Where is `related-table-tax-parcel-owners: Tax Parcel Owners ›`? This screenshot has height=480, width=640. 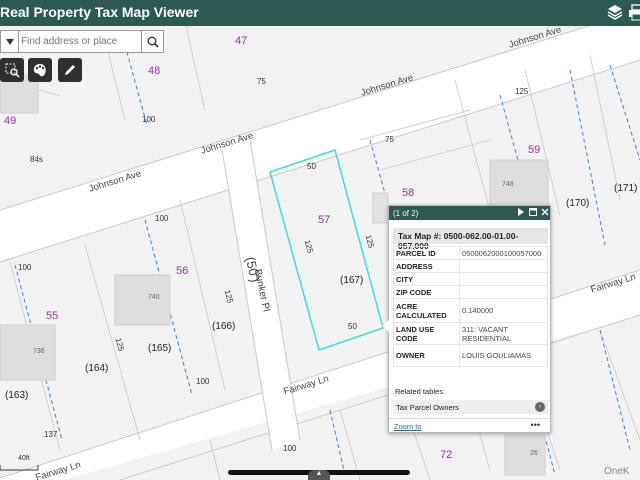 related-table-tax-parcel-owners: Tax Parcel Owners › is located at coordinates (470, 407).